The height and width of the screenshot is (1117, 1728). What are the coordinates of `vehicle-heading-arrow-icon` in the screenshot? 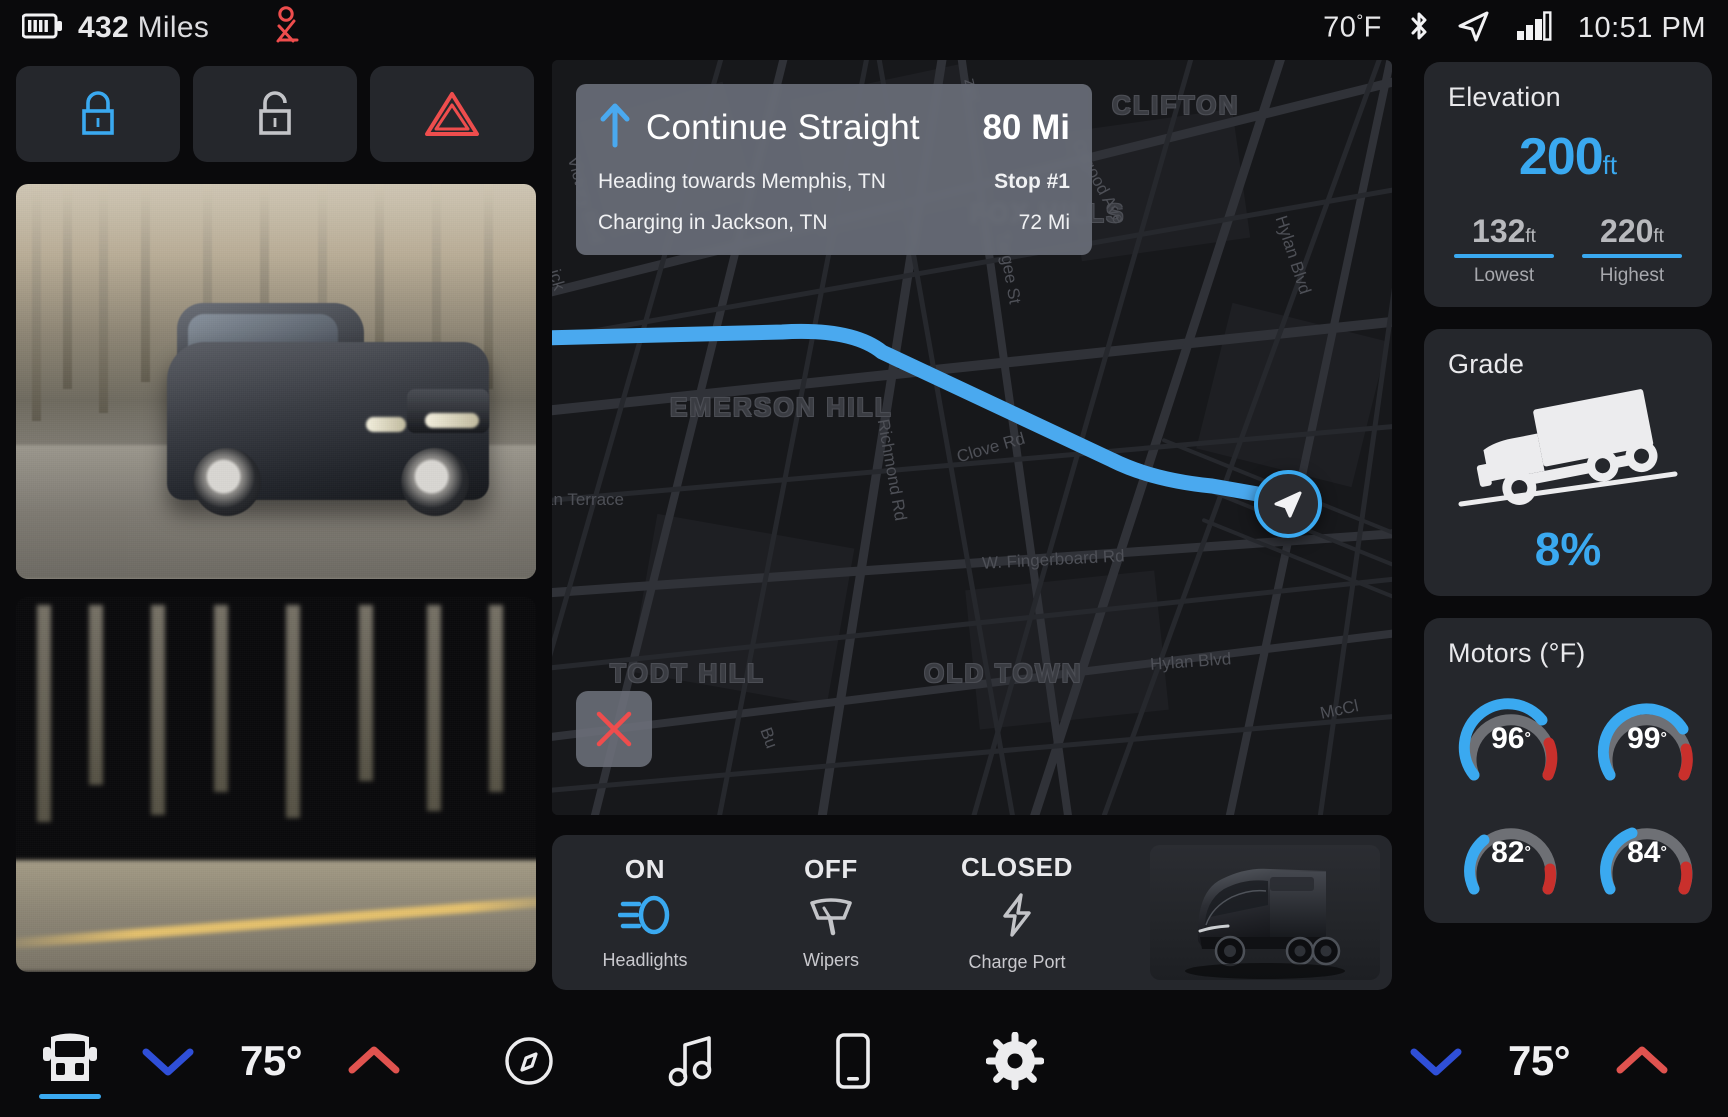 It's located at (1288, 504).